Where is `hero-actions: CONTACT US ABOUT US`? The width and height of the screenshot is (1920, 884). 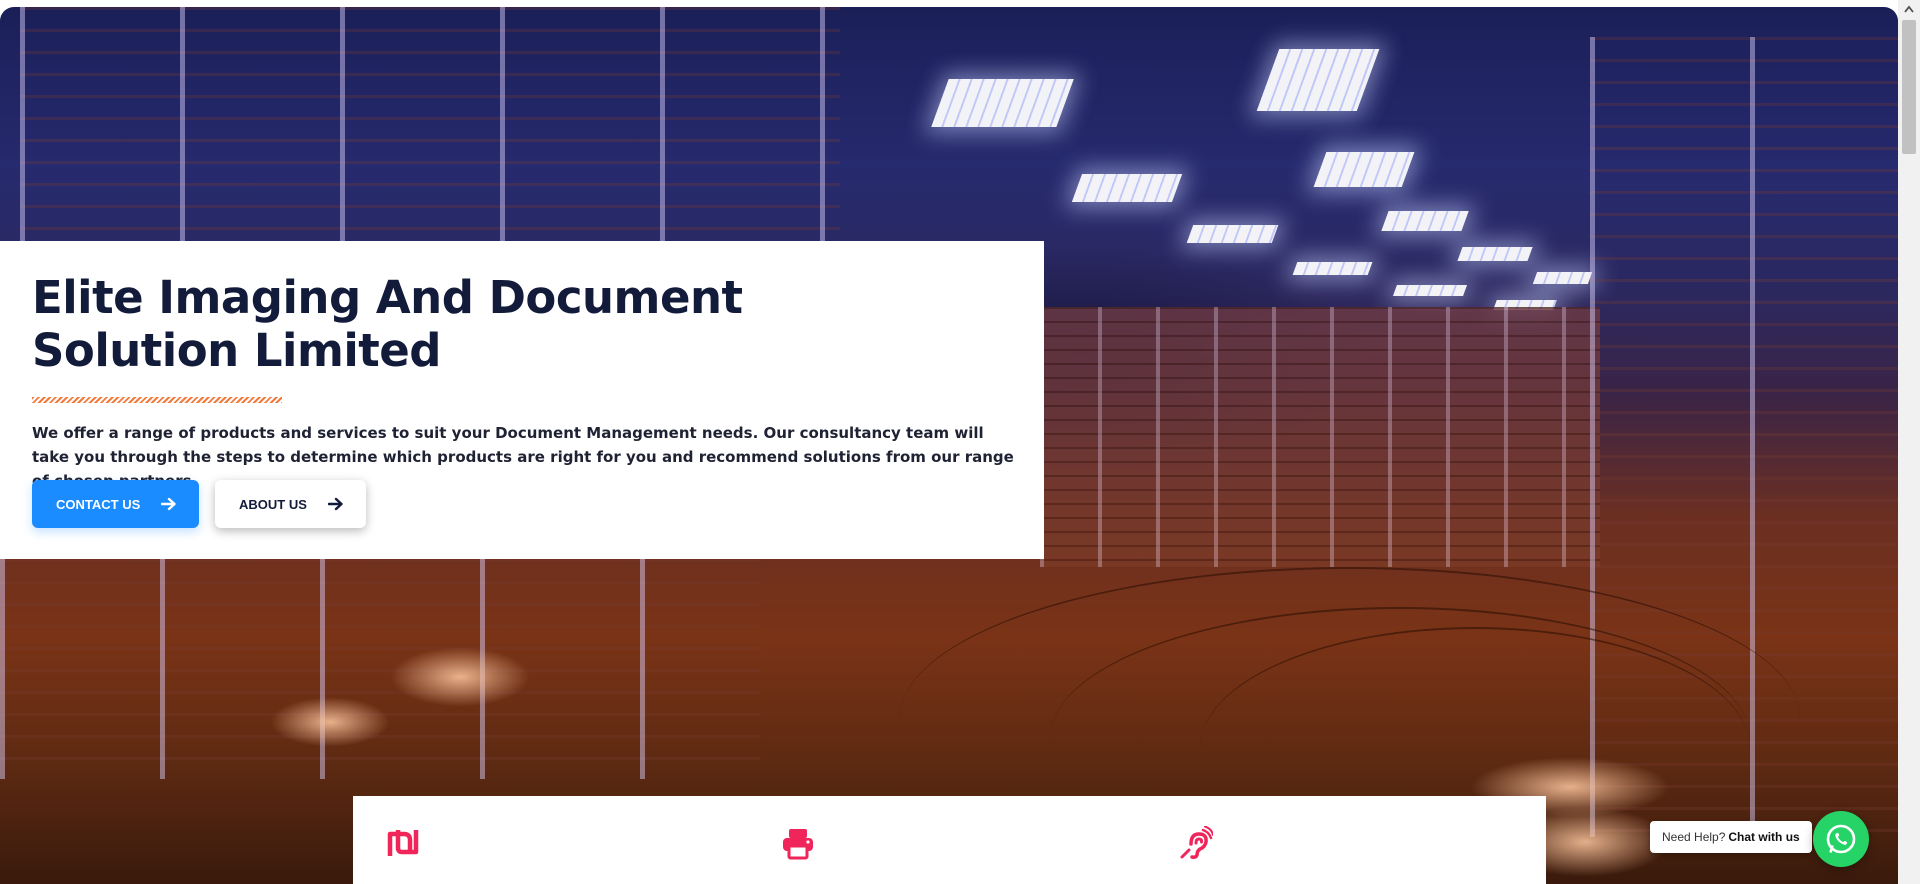 hero-actions: CONTACT US ABOUT US is located at coordinates (199, 504).